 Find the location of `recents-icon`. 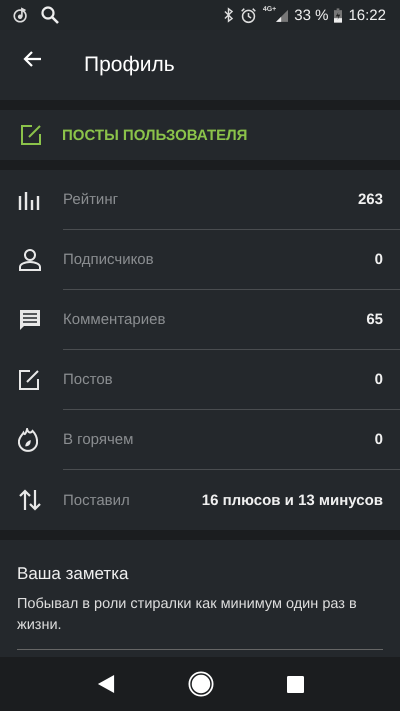

recents-icon is located at coordinates (295, 684).